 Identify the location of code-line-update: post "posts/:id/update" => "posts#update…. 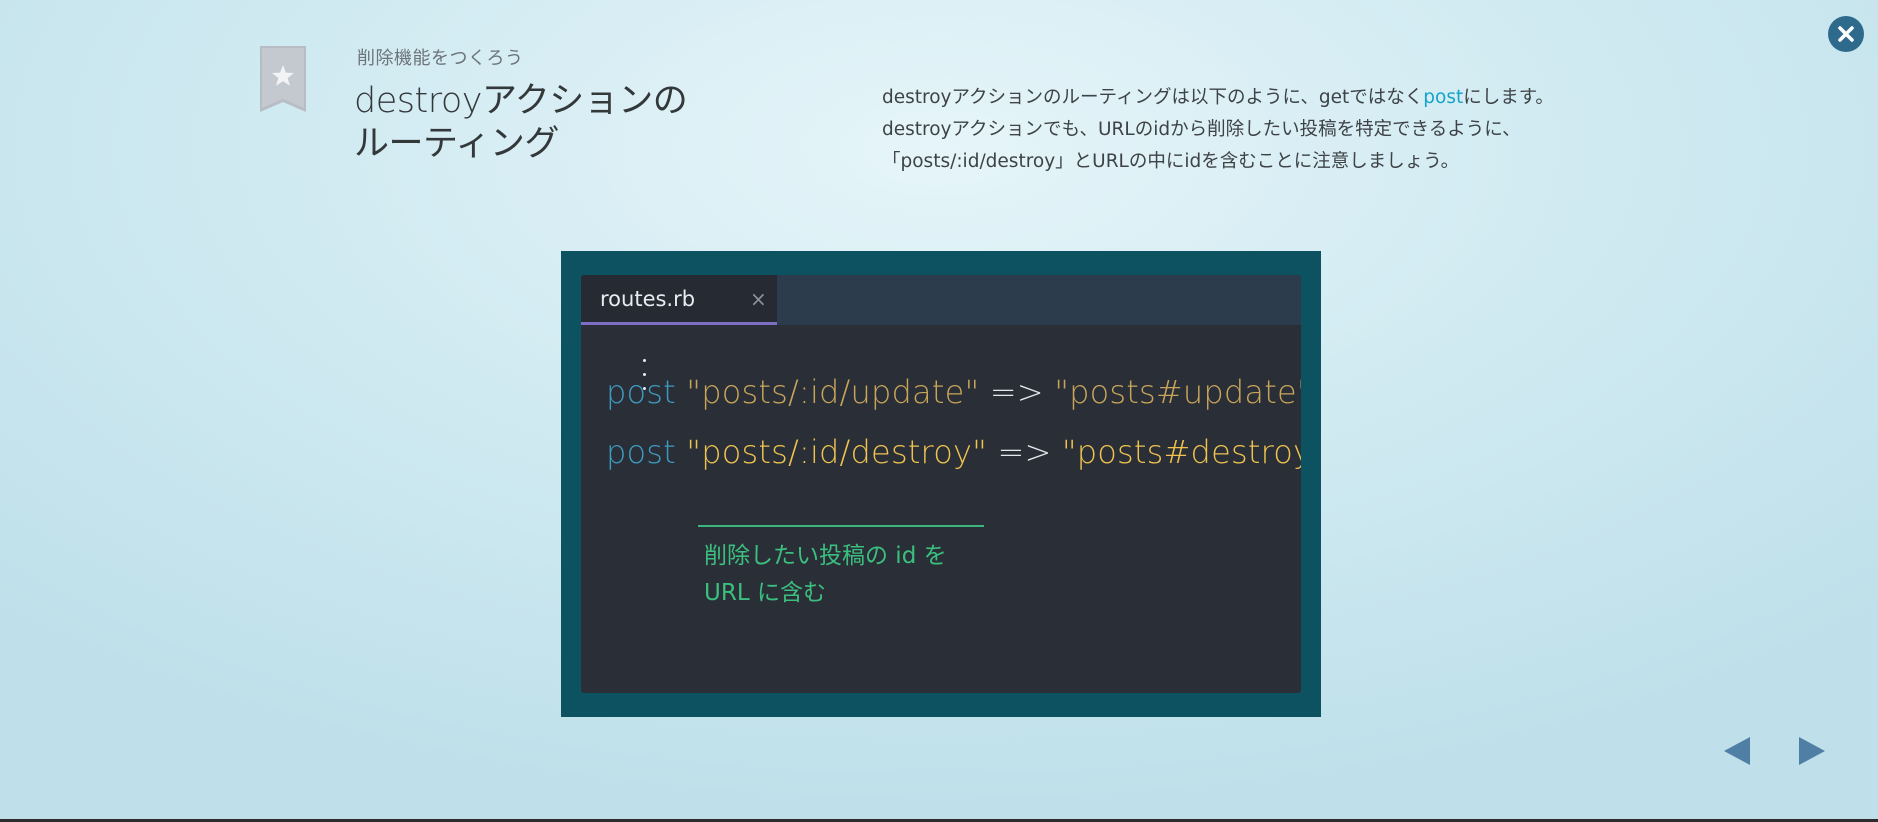
(953, 392).